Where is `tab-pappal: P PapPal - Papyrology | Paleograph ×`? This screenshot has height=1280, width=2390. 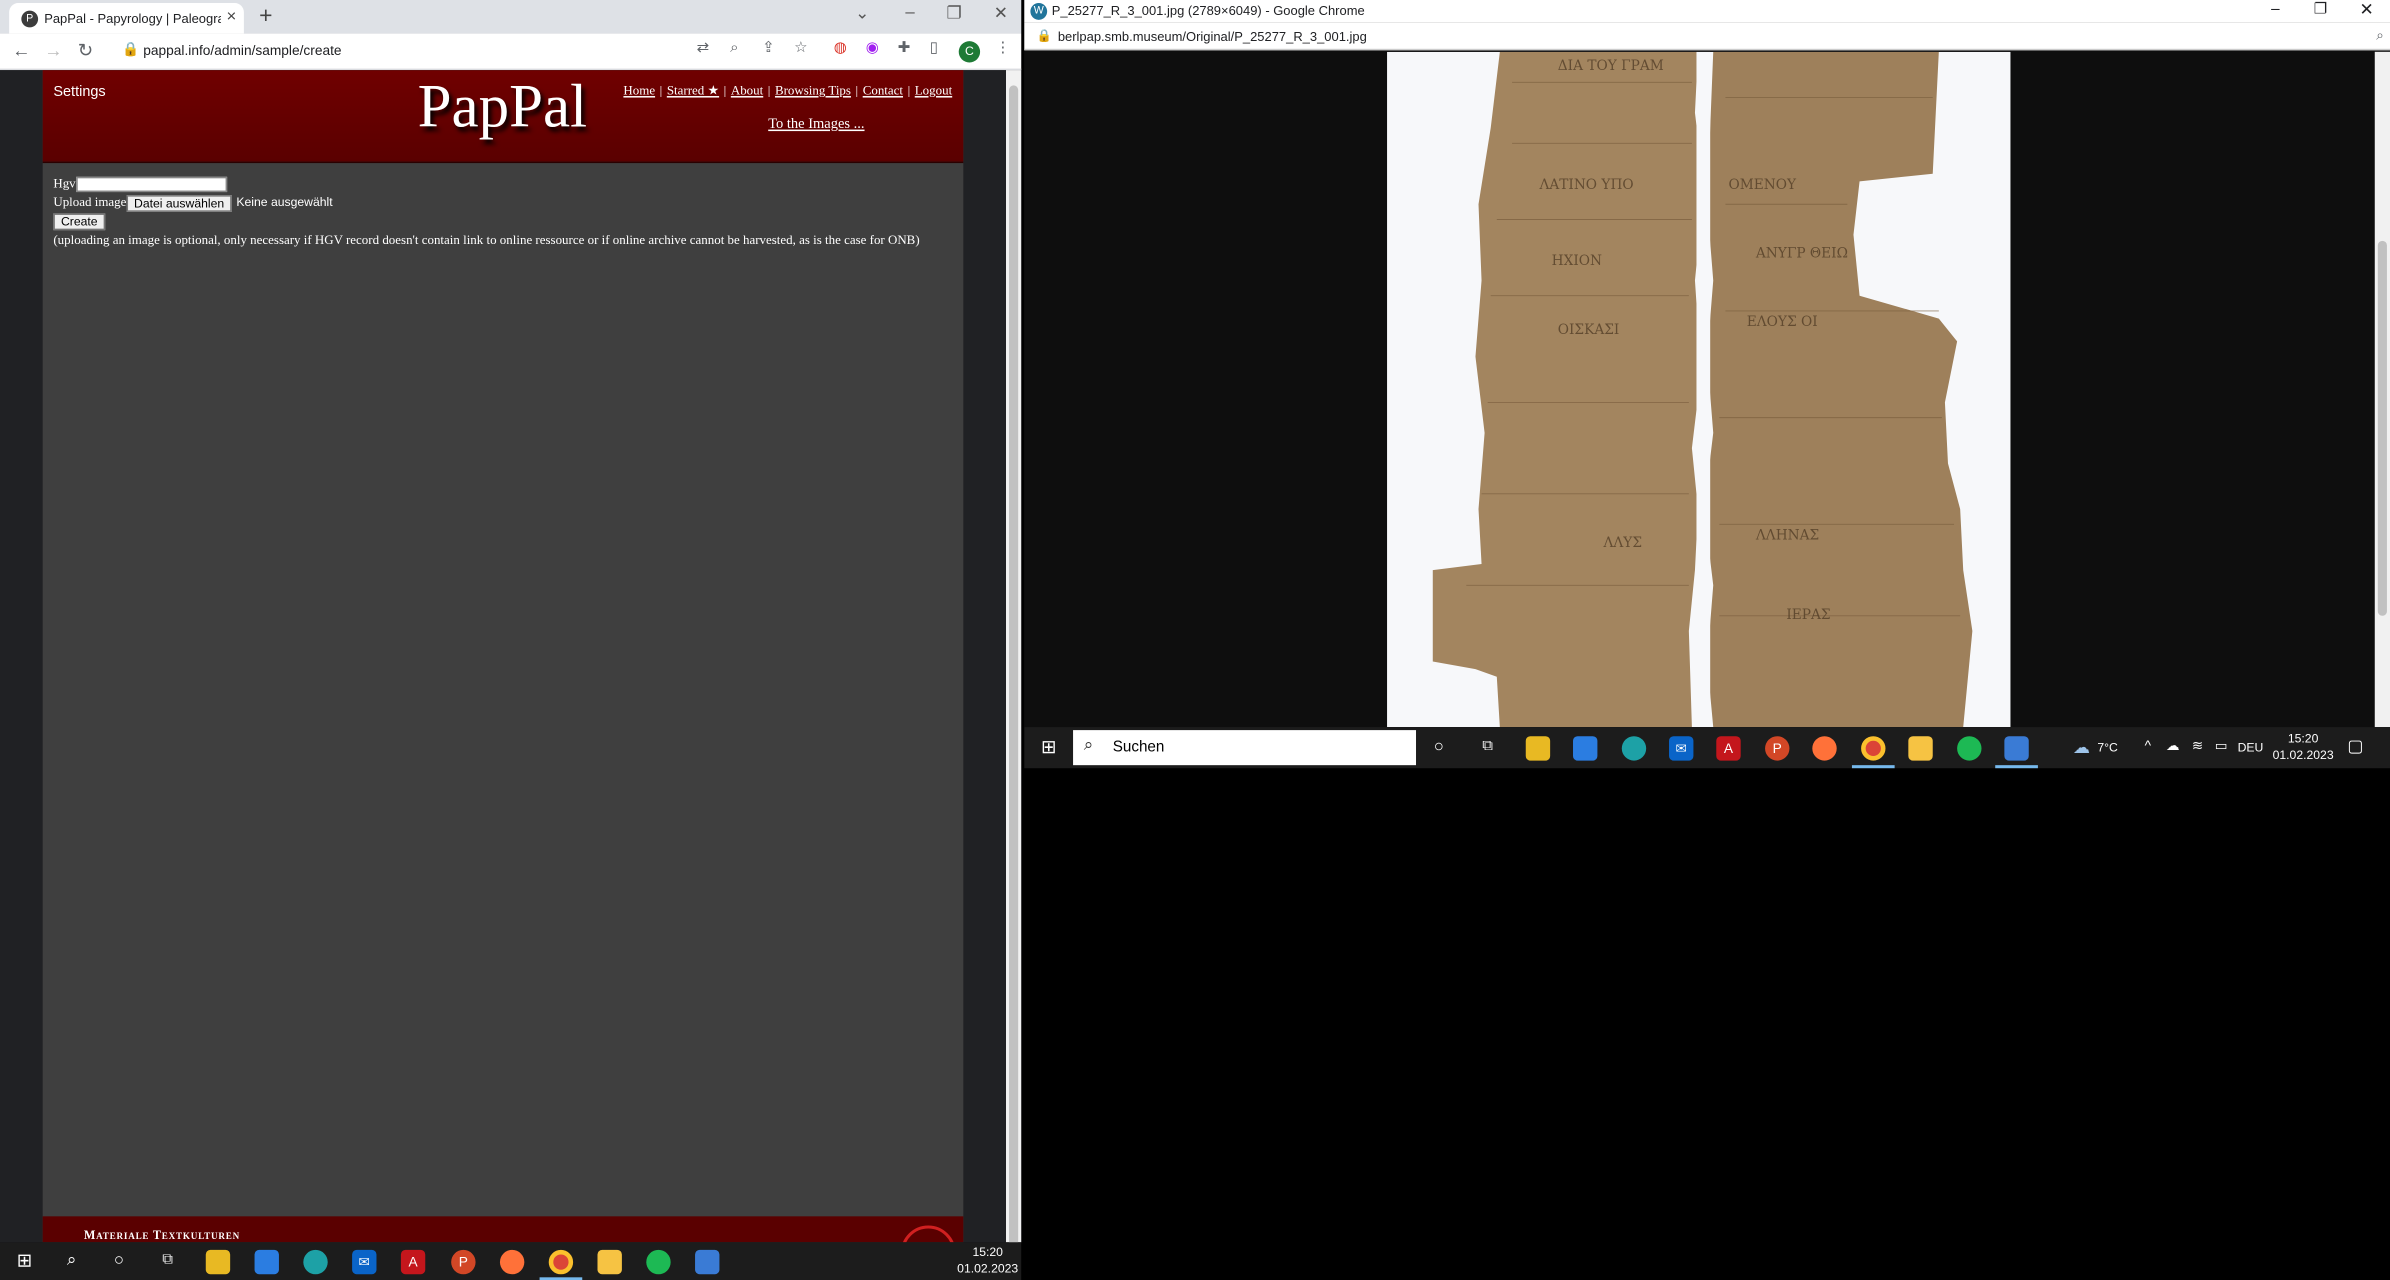
tab-pappal: P PapPal - Papyrology | Paleograph × is located at coordinates (126, 18).